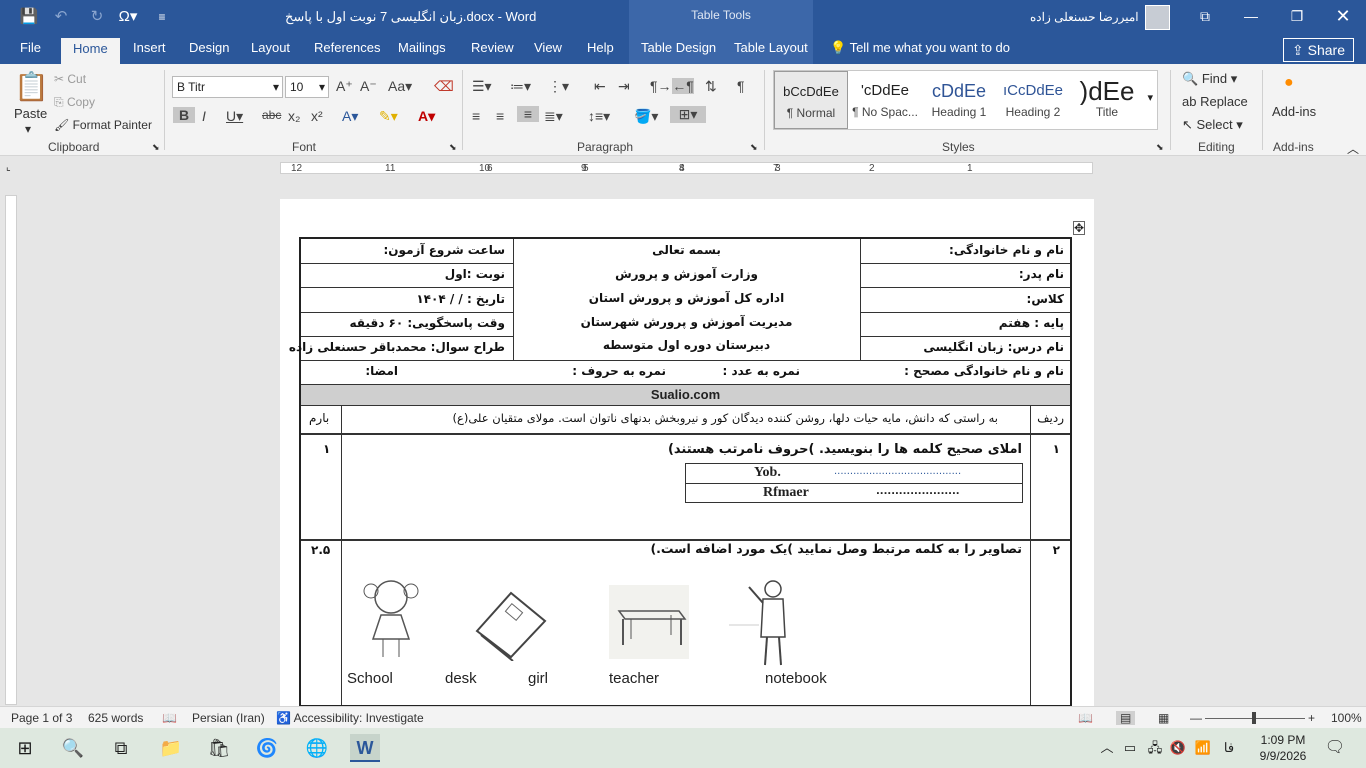 This screenshot has width=1366, height=768. Describe the element at coordinates (228, 718) in the screenshot. I see `language-indicator: Persian (Iran)` at that location.